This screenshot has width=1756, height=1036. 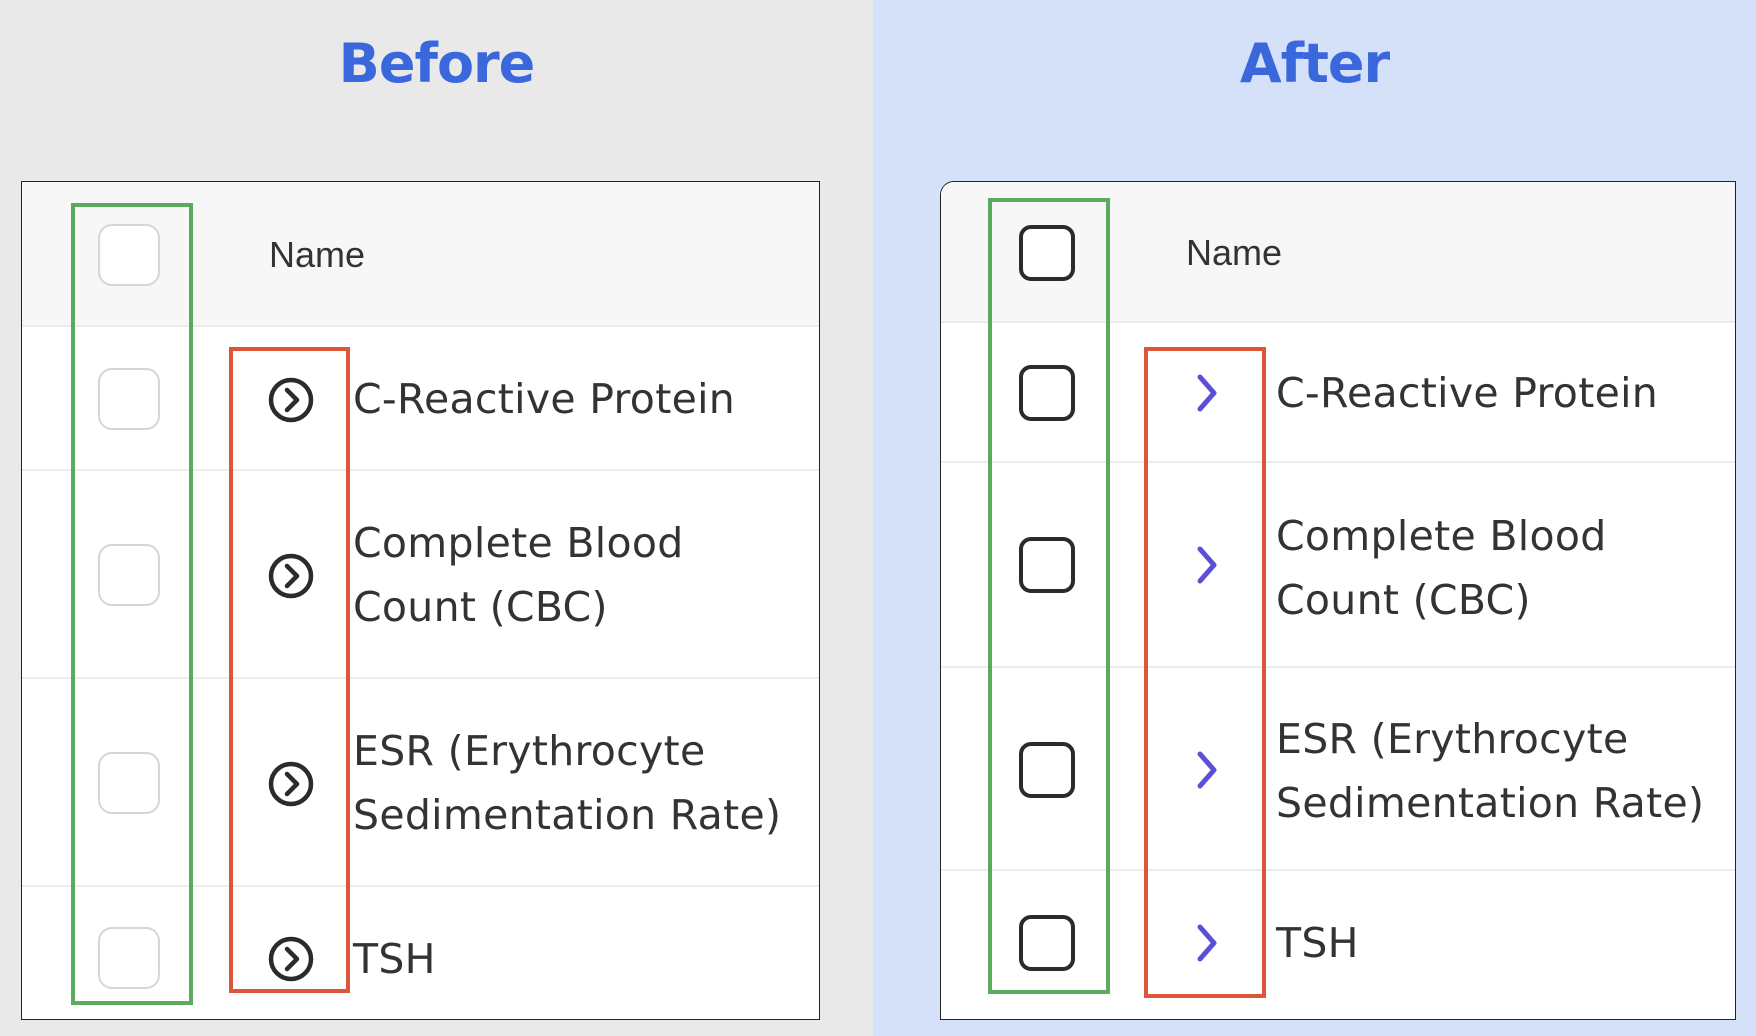 I want to click on after-table-header: Name, so click(x=1338, y=252).